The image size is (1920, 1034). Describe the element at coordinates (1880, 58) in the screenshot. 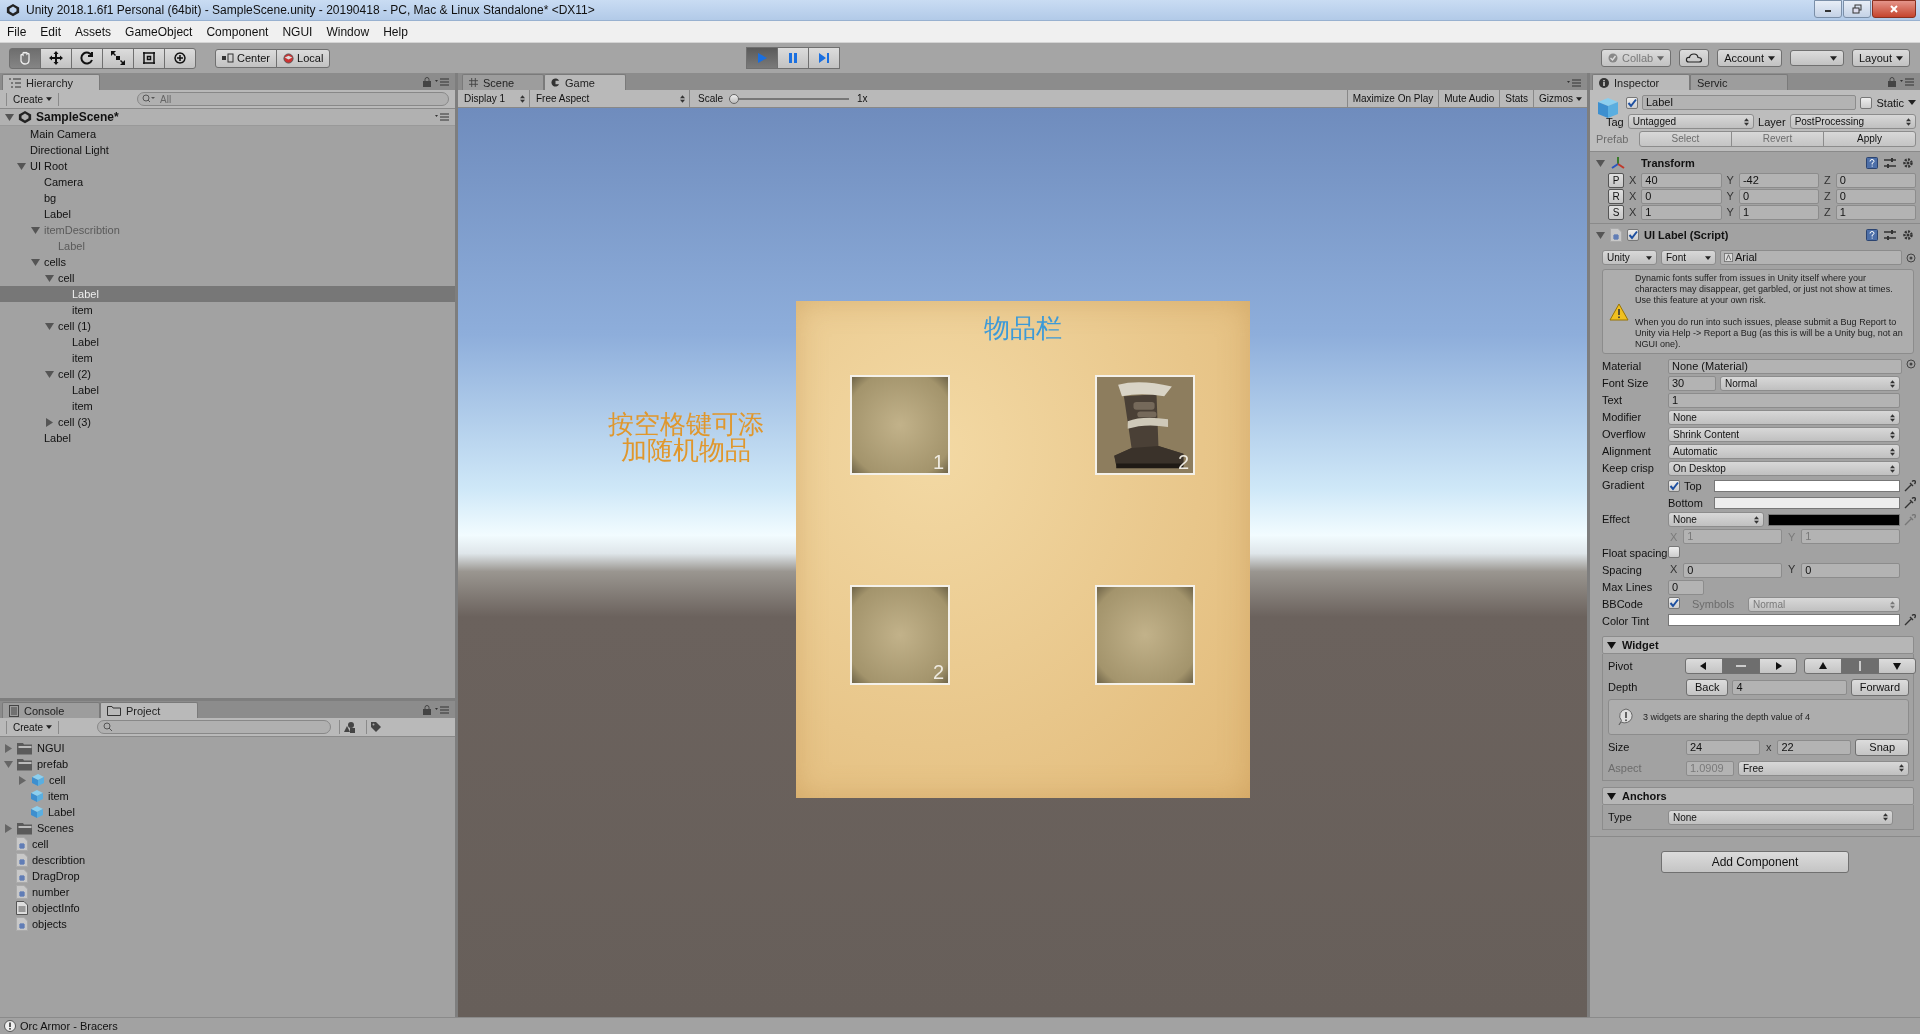

I see `layout-dropdown: Layout` at that location.